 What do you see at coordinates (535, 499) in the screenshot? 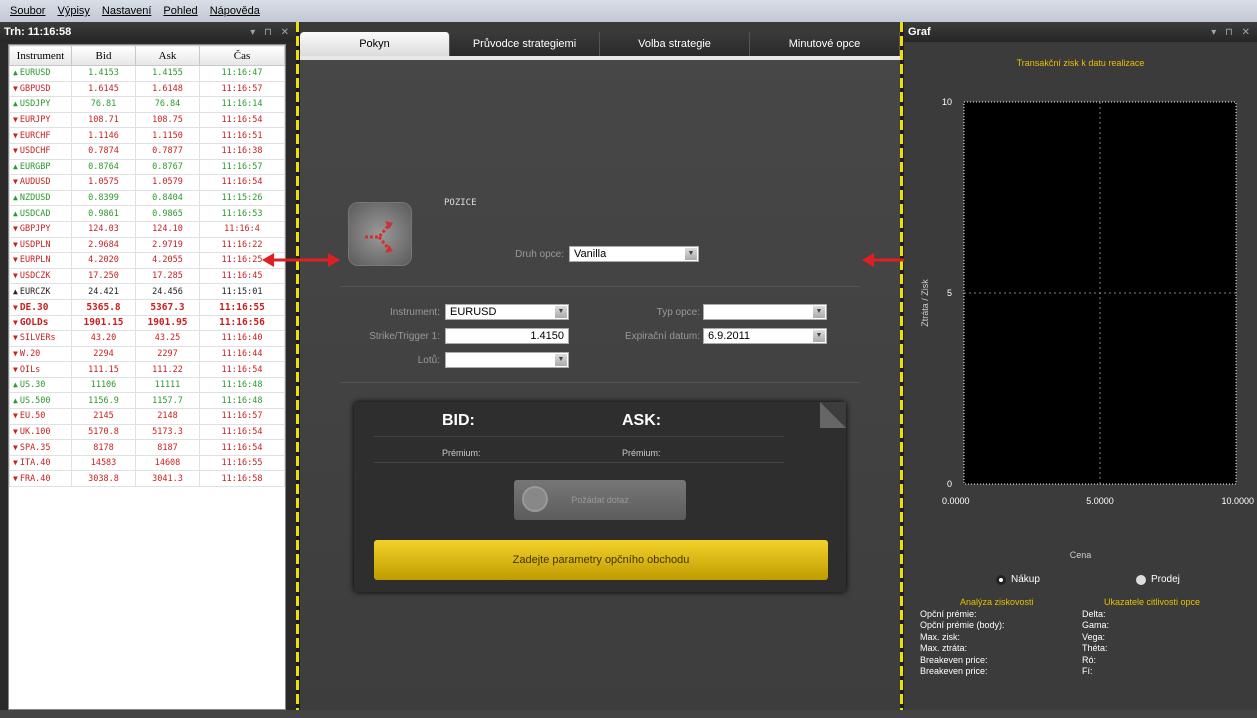
I see `request-quote-icon` at bounding box center [535, 499].